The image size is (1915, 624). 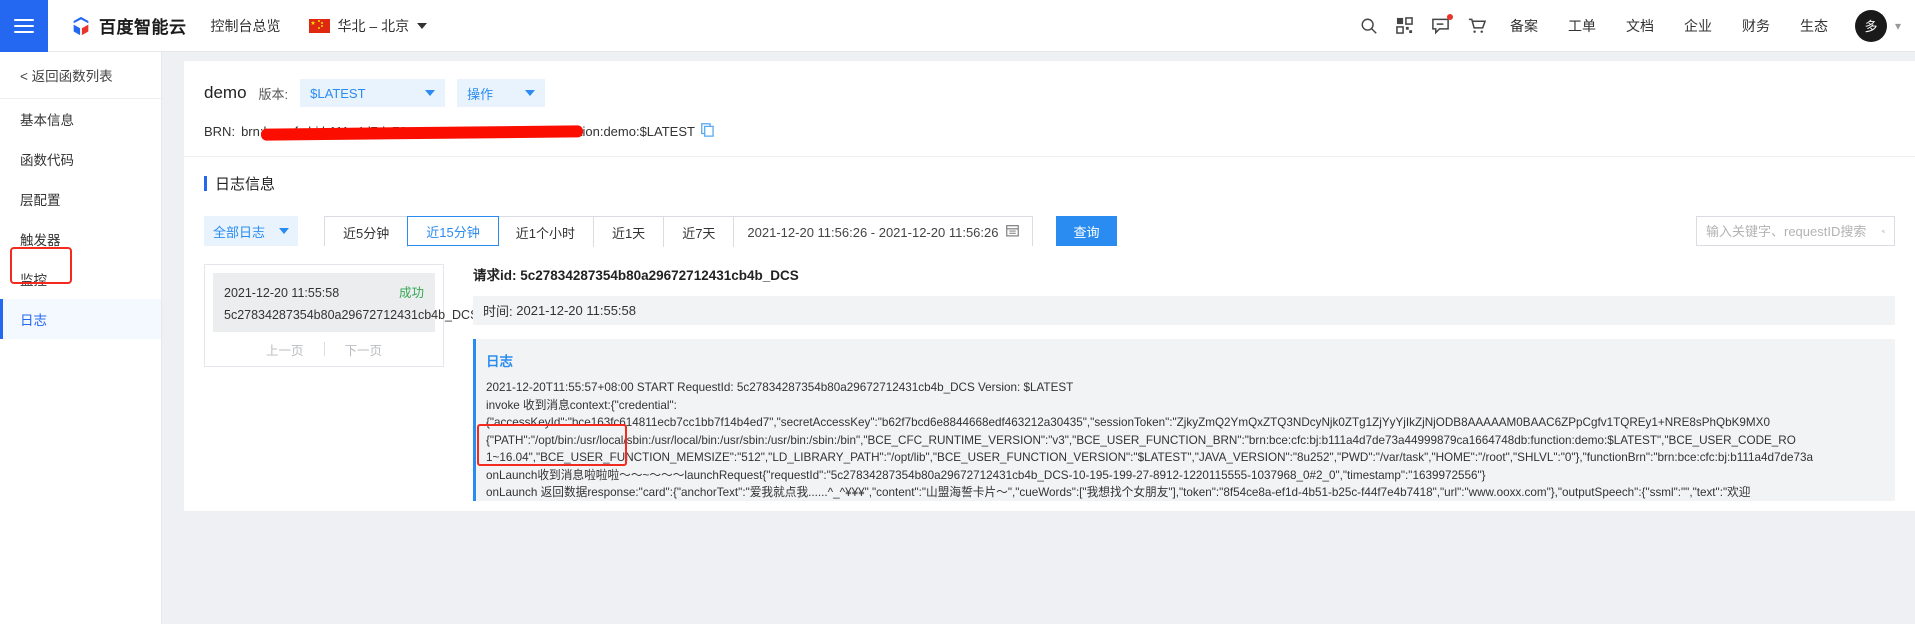 I want to click on next-page-button: 下一页, so click(x=364, y=349).